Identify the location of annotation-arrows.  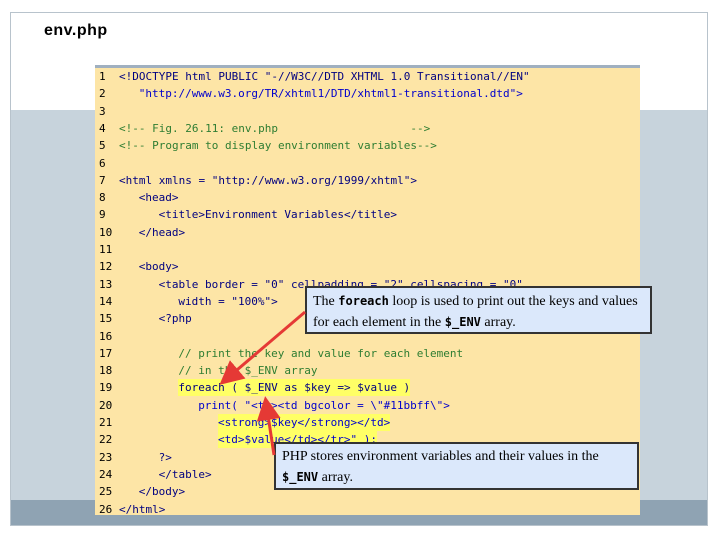
(262, 383).